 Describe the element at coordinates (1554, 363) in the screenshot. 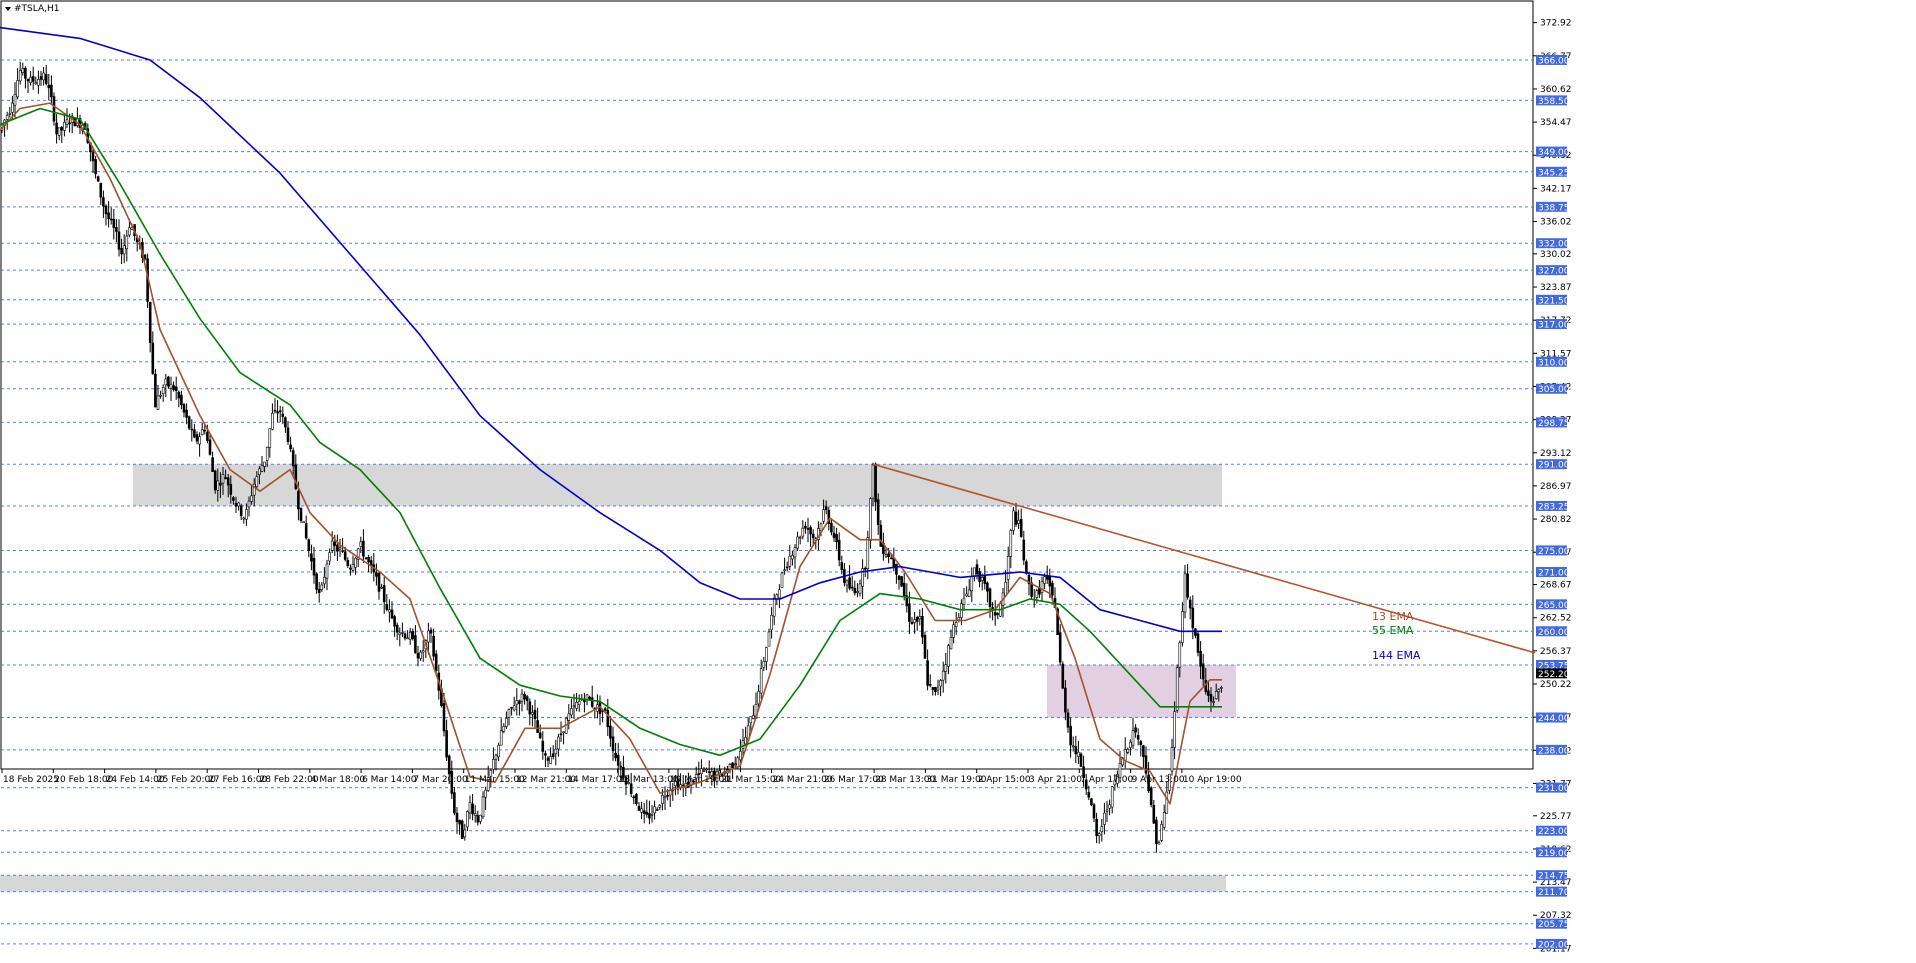

I see `level-label: 310.00` at that location.